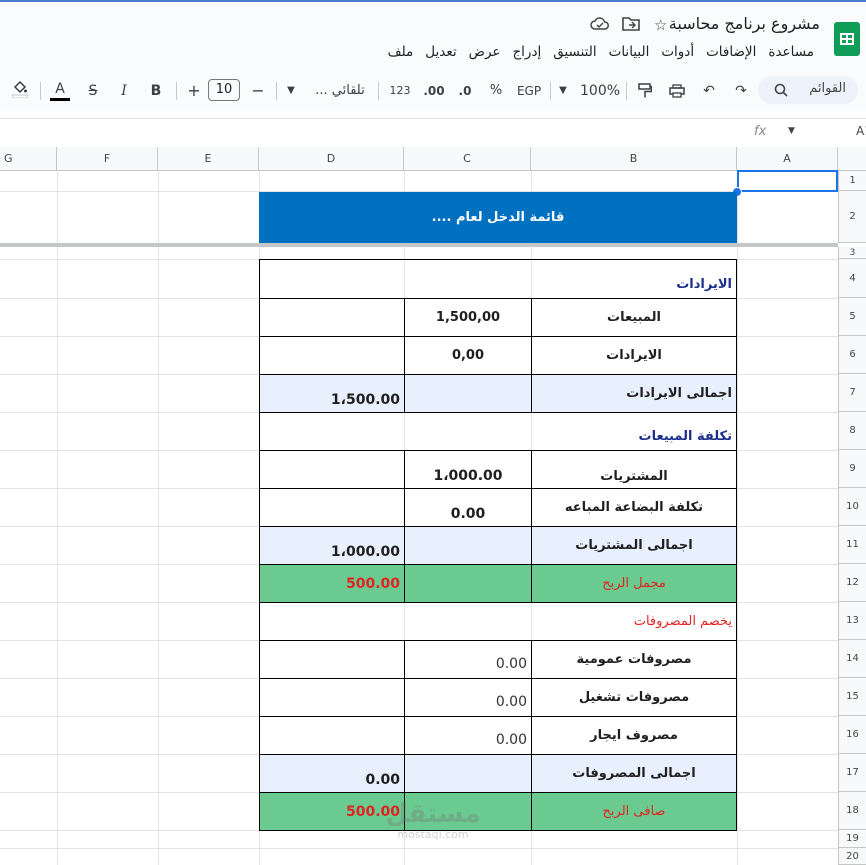 This screenshot has height=865, width=866. I want to click on sales-label-cell: المبيعات, so click(634, 317).